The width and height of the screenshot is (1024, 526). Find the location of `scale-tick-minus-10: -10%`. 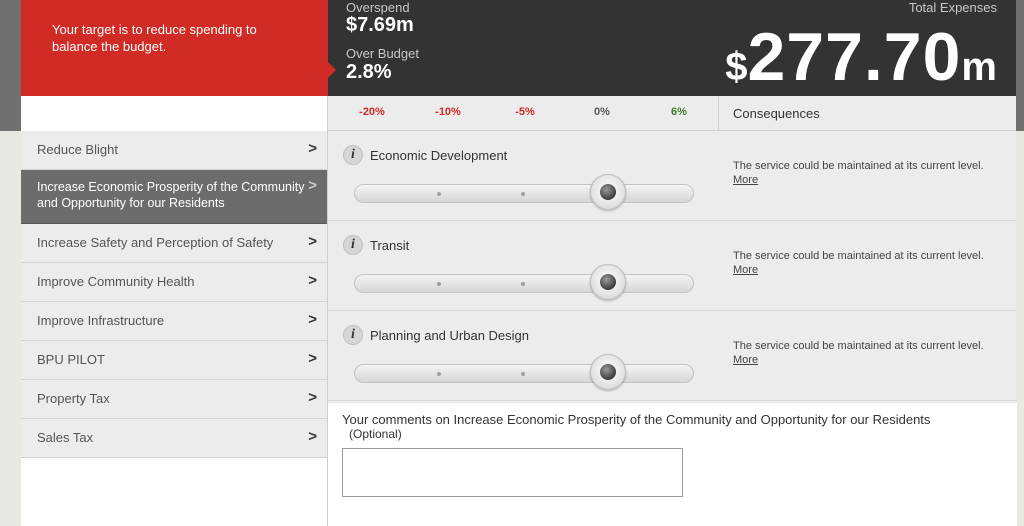

scale-tick-minus-10: -10% is located at coordinates (448, 112).